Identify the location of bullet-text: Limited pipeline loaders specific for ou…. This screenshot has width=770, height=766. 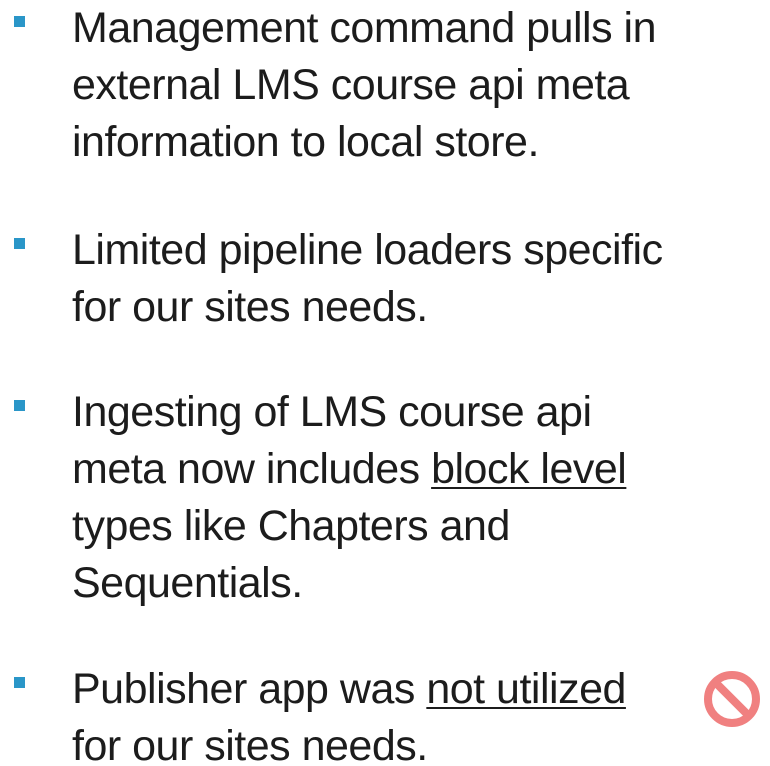
(367, 279).